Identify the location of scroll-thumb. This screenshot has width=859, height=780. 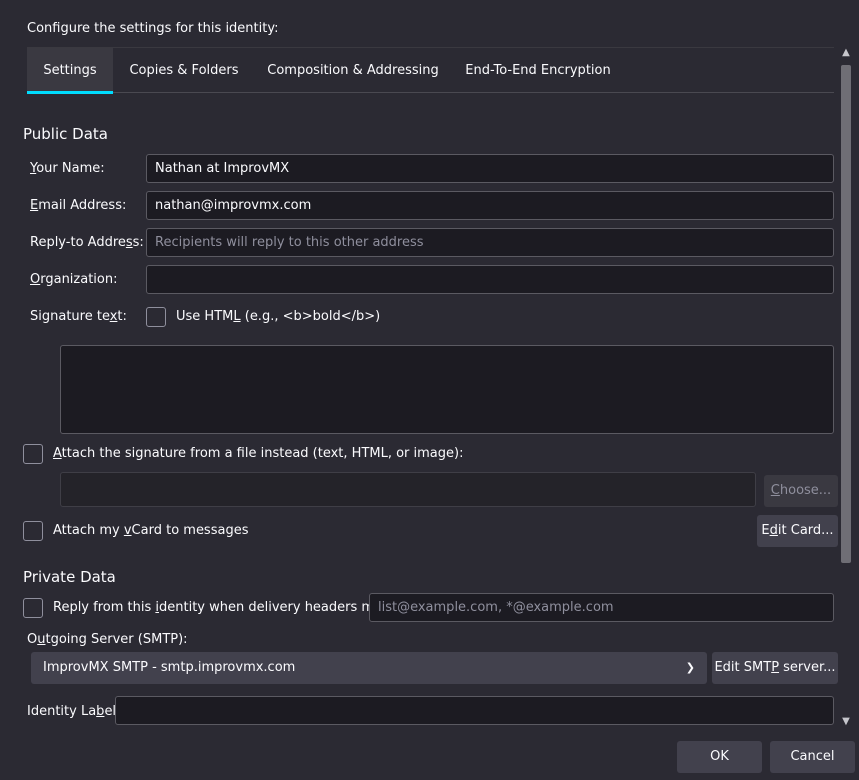
(846, 314).